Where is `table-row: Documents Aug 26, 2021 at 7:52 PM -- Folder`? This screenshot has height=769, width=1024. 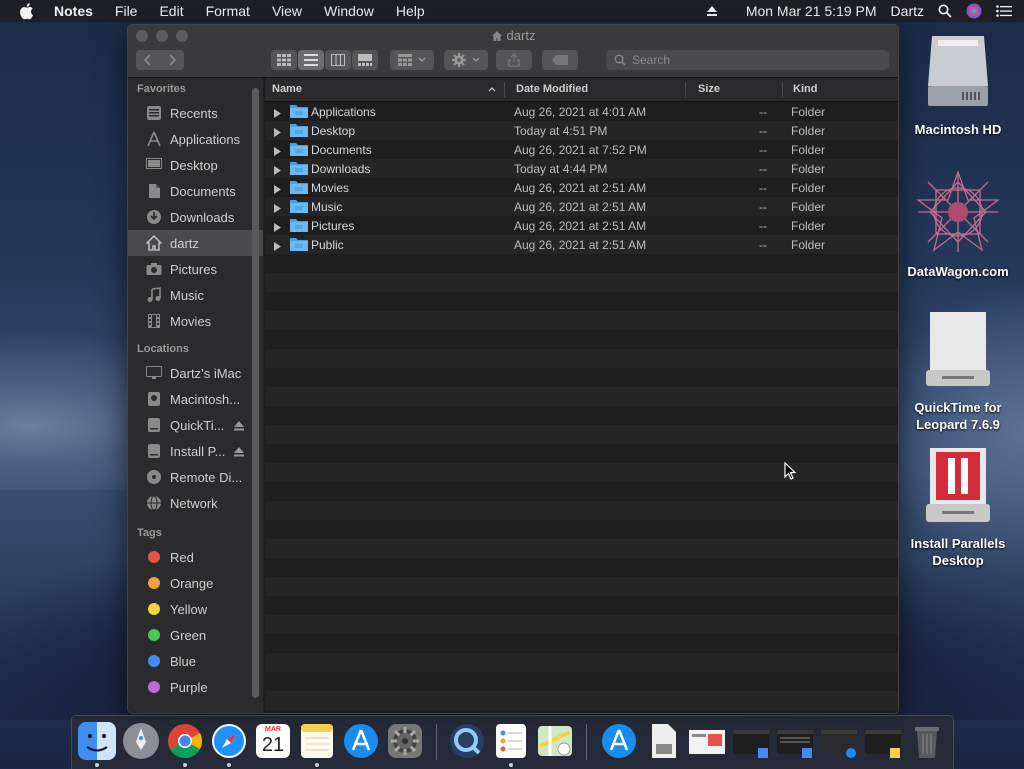
table-row: Documents Aug 26, 2021 at 7:52 PM -- Folder is located at coordinates (581, 149).